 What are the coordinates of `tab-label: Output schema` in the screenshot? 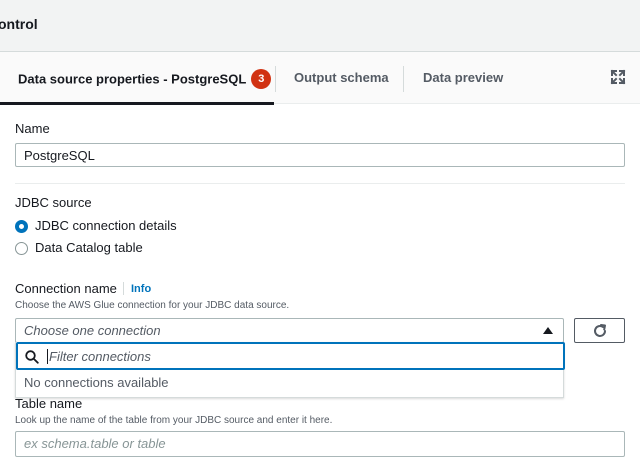 It's located at (341, 77).